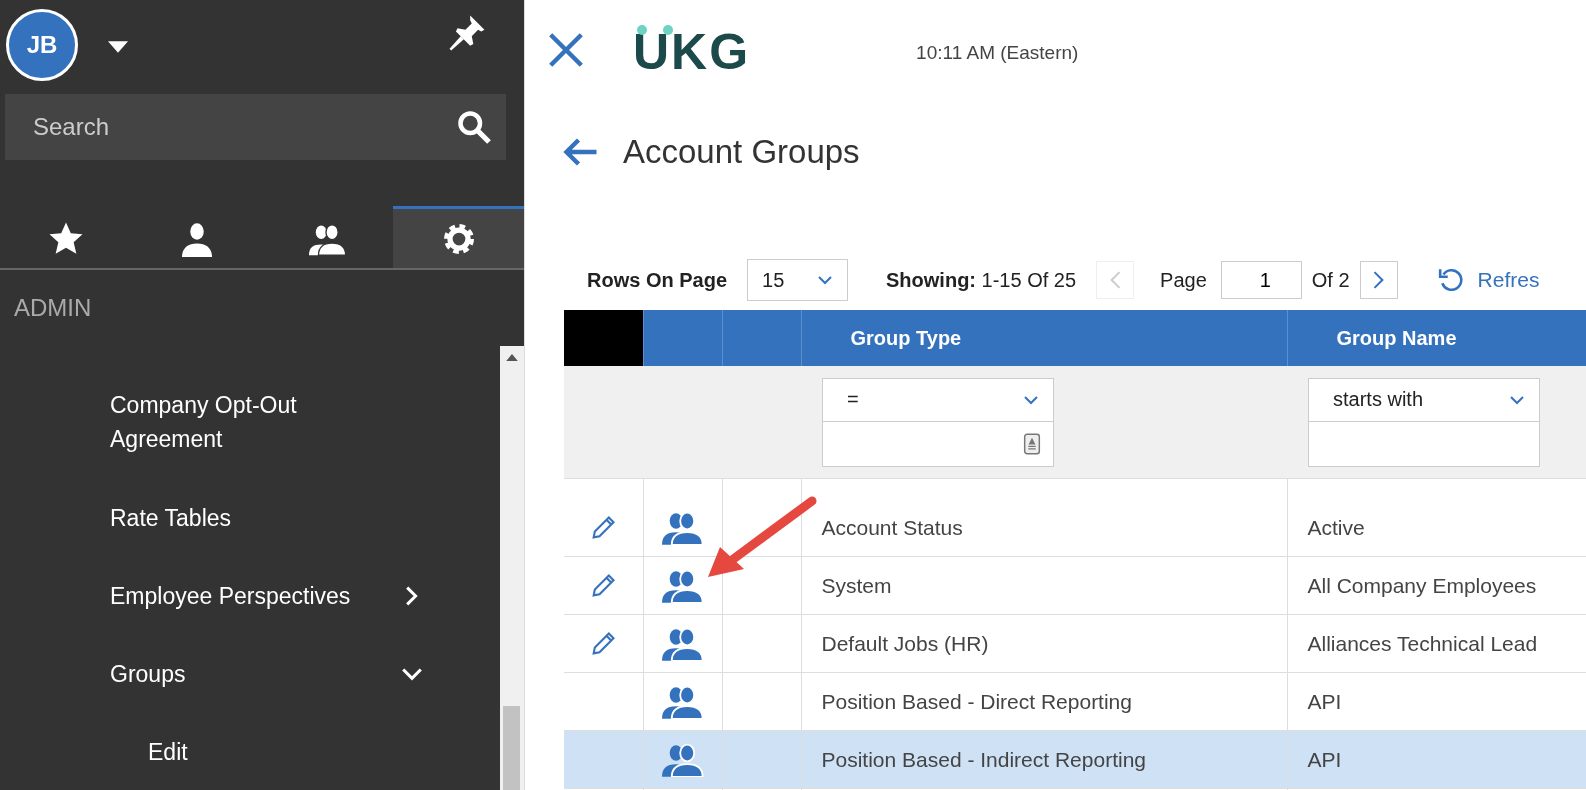  I want to click on table-cell: Default Jobs (HR), so click(1044, 643).